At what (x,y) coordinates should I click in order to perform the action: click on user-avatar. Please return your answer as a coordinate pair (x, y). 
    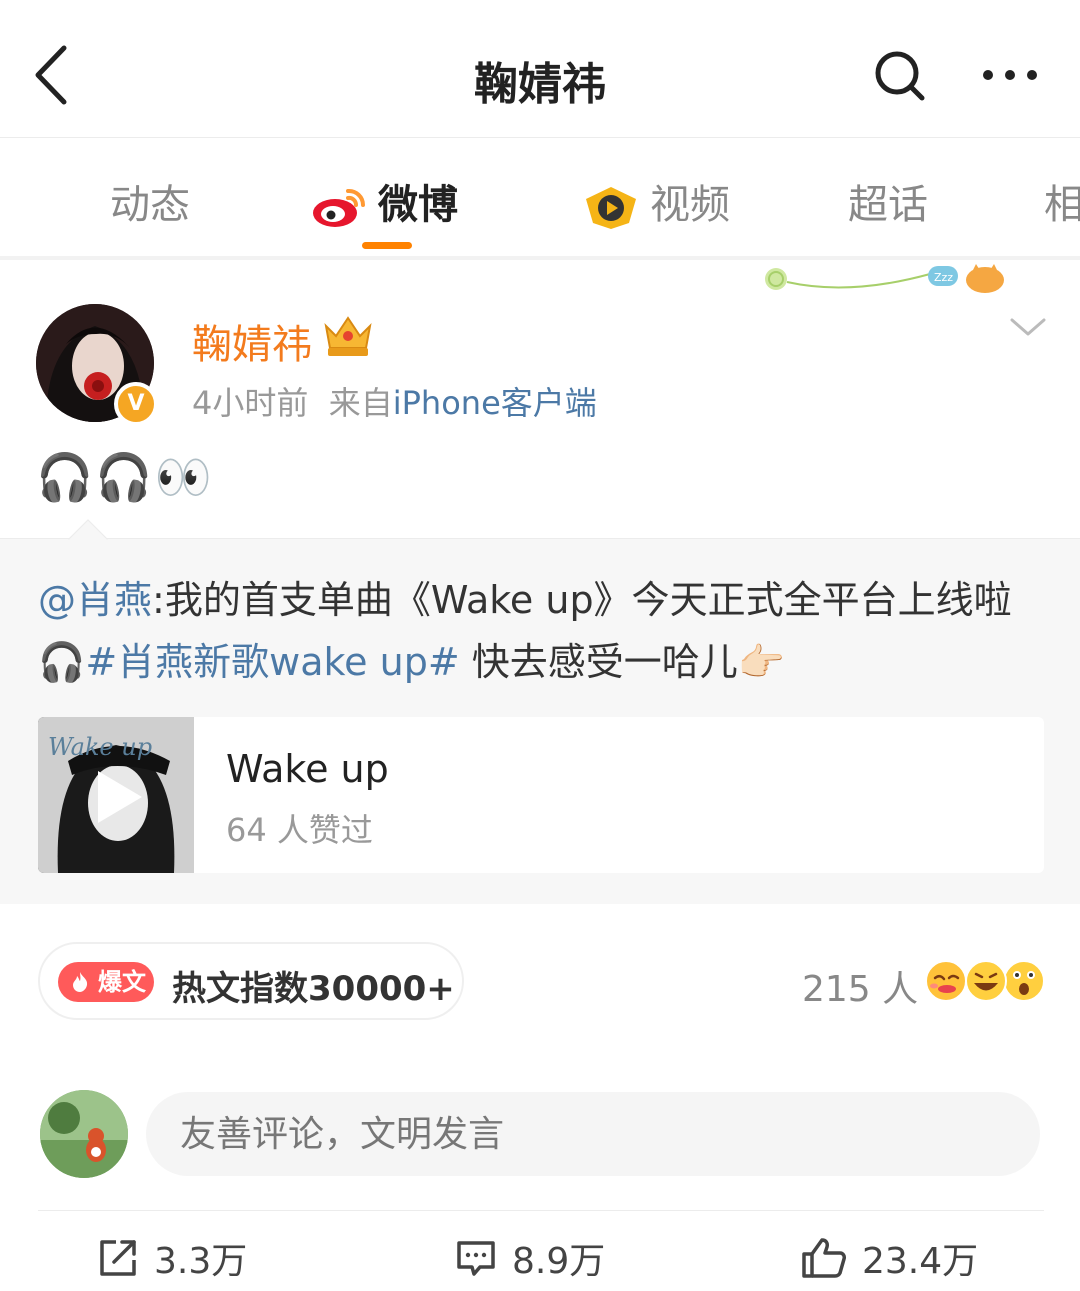
    Looking at the image, I should click on (84, 1134).